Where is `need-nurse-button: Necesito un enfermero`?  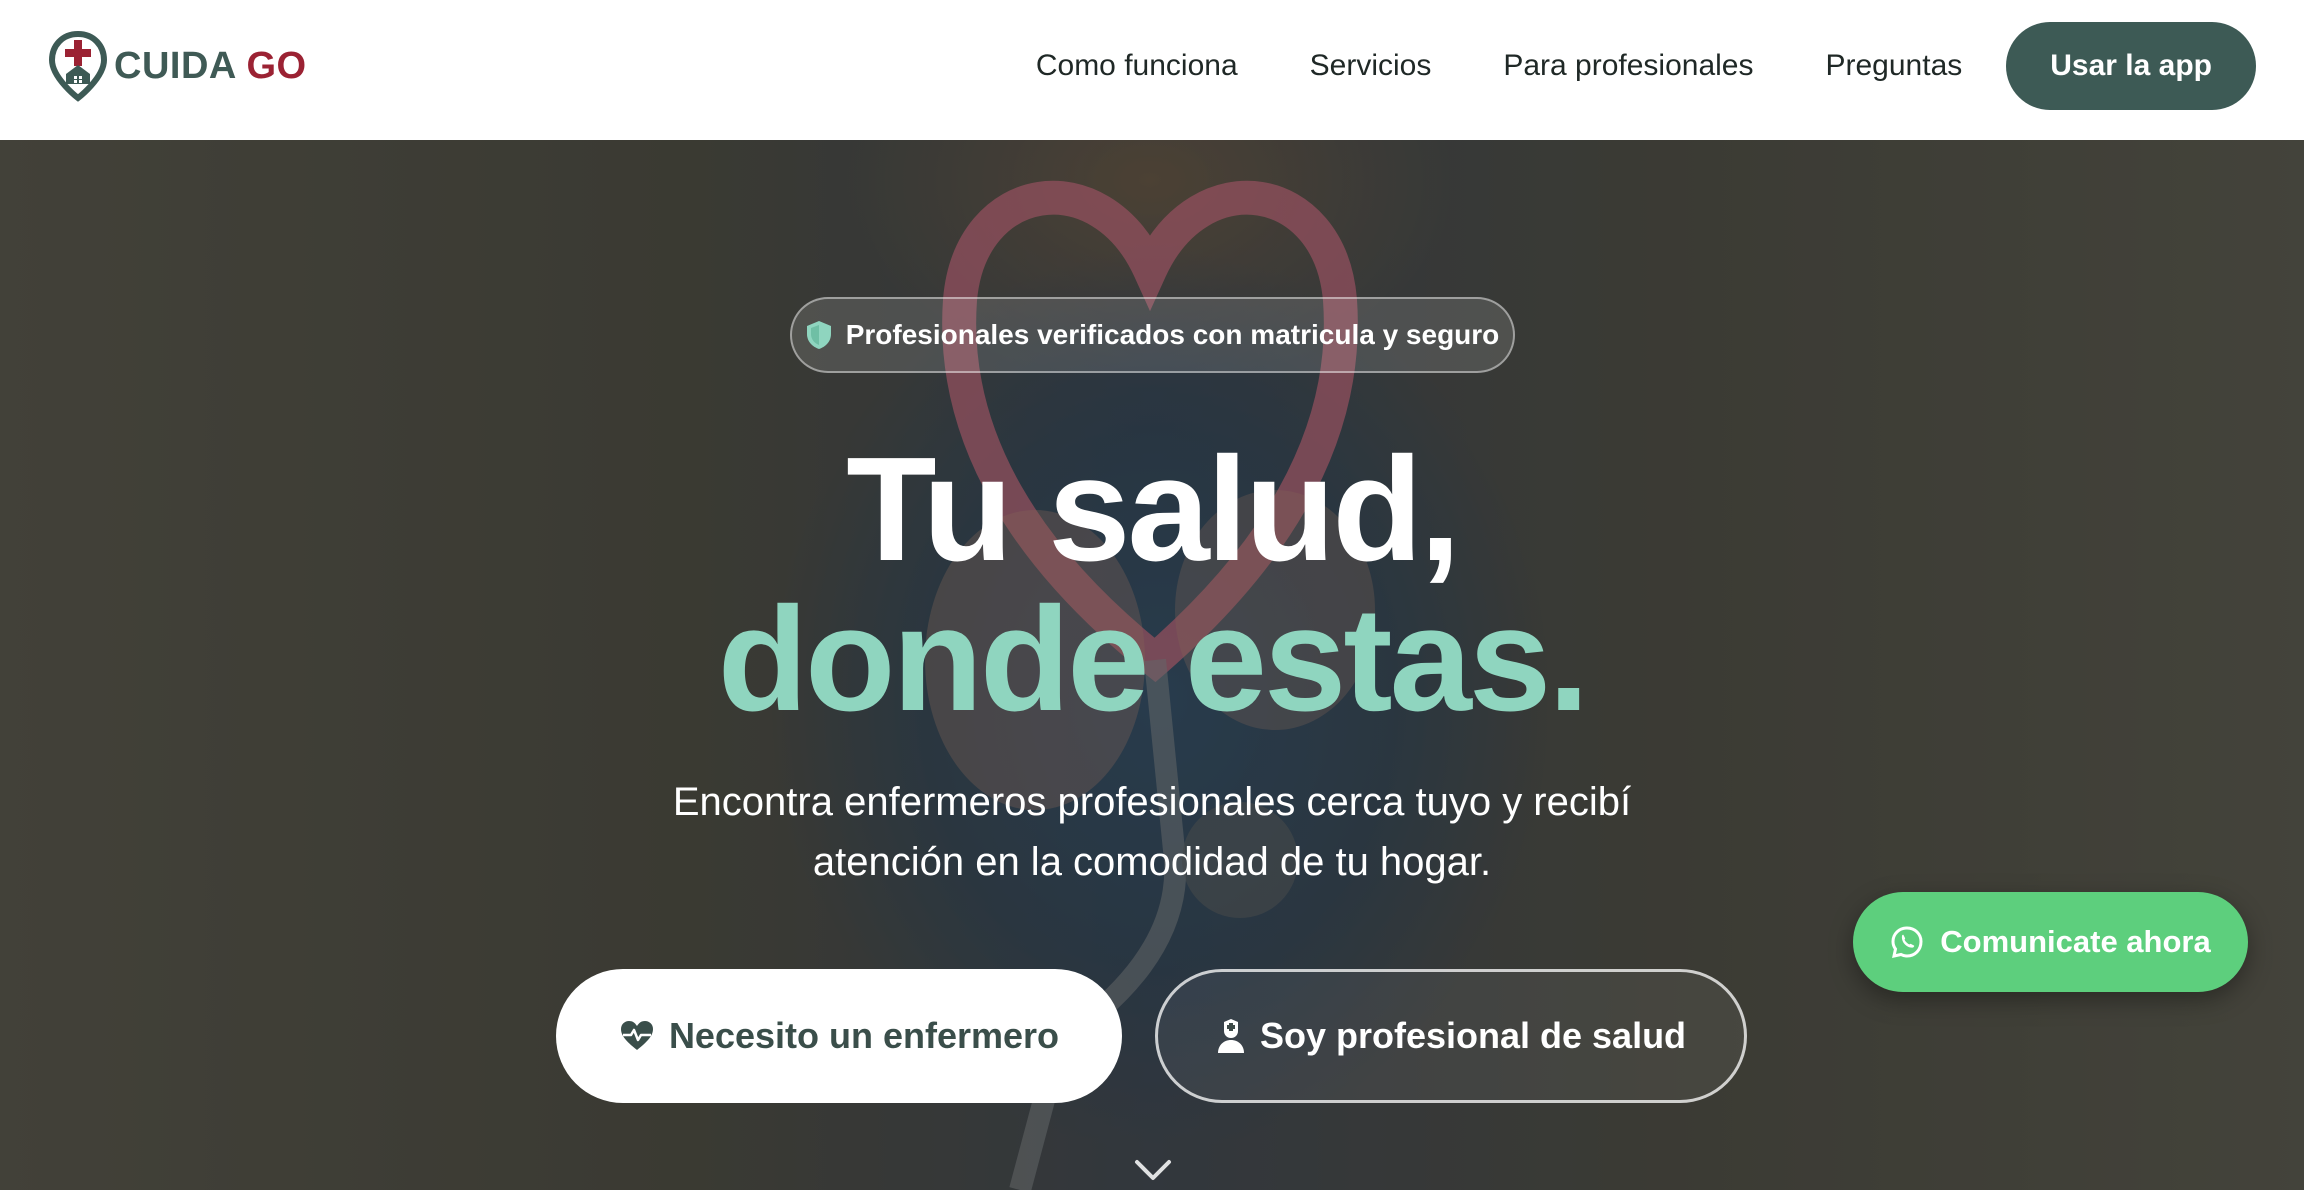 need-nurse-button: Necesito un enfermero is located at coordinates (839, 1036).